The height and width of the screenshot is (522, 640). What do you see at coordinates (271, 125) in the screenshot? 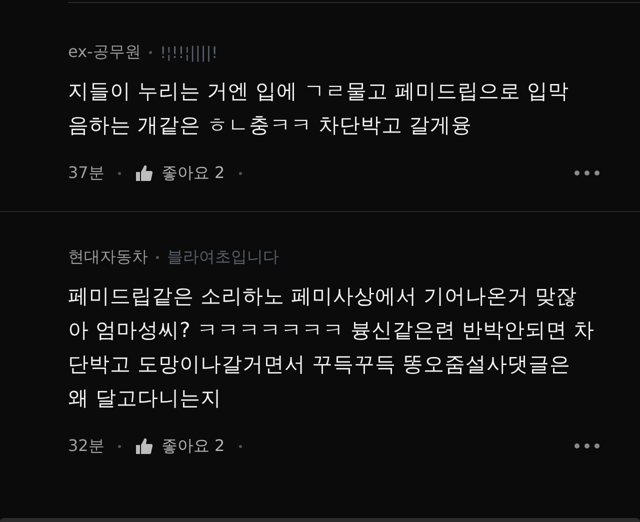
I see `comment-text: 음하는 개같은 ㅎㄴ충ㅋㅋ 차단박고 갈게융` at bounding box center [271, 125].